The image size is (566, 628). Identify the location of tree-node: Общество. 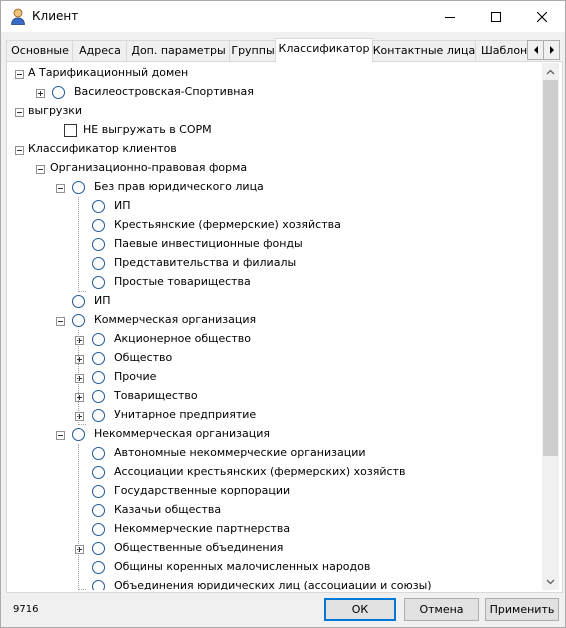
(274, 358).